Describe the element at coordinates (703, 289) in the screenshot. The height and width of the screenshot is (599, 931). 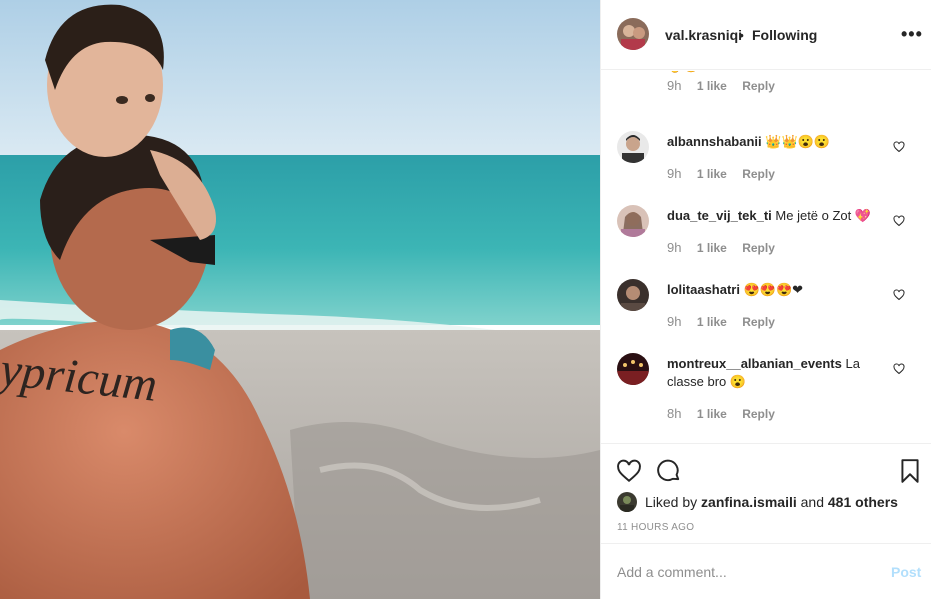
I see `commenter-username: lolitaashatri` at that location.